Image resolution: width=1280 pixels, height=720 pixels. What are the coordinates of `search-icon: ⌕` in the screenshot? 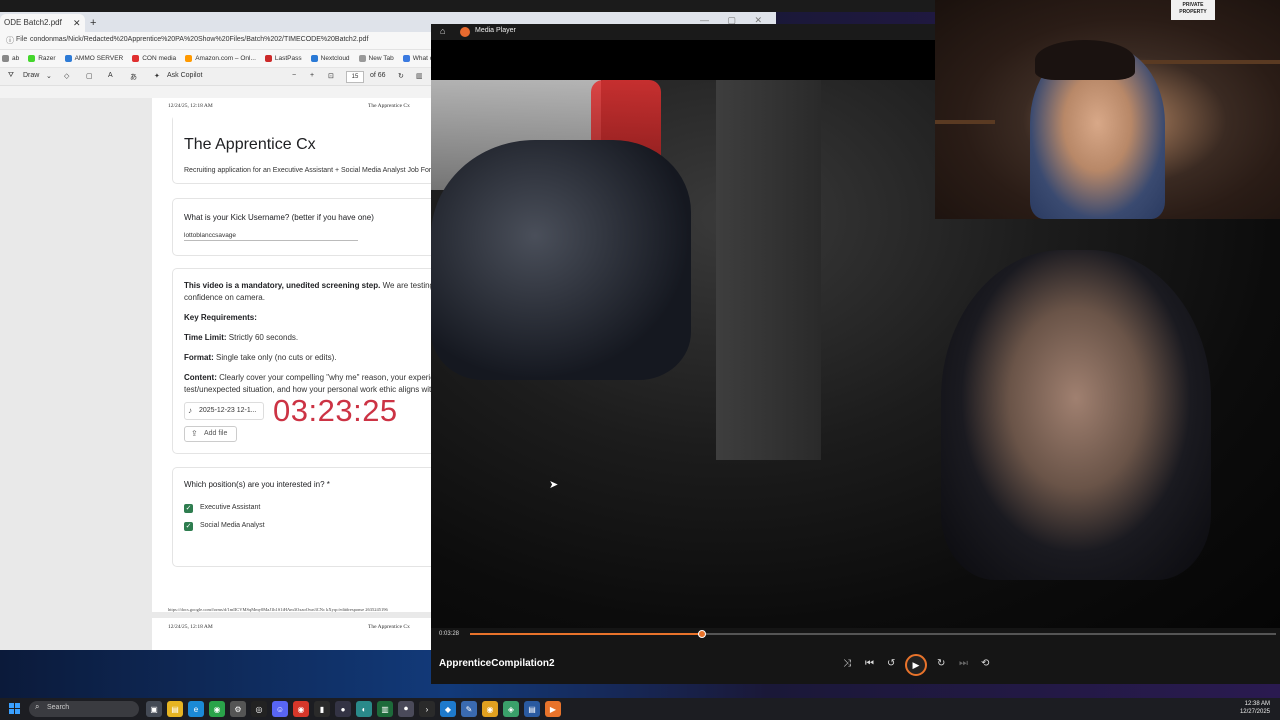 It's located at (37, 706).